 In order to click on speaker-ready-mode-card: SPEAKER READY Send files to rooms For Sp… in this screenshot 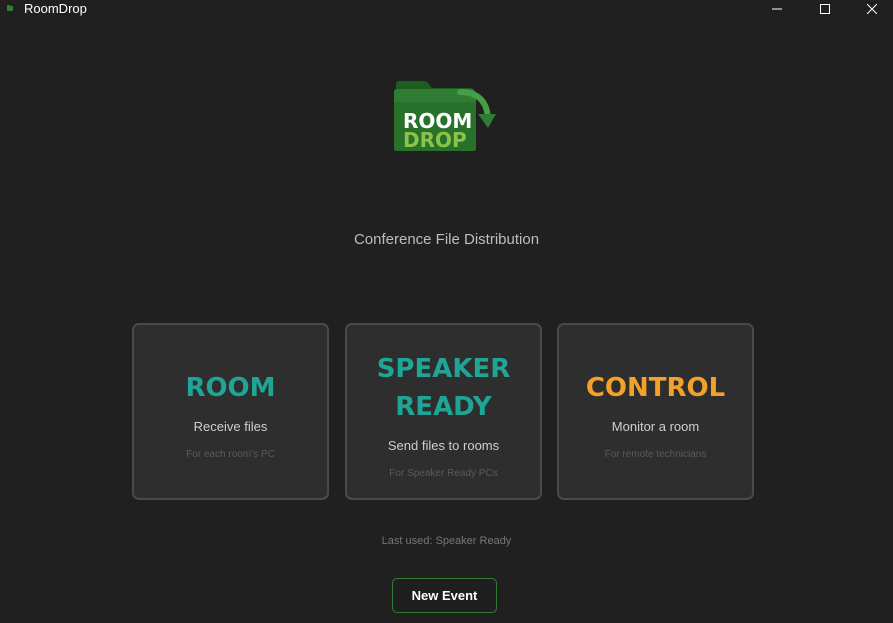, I will do `click(443, 411)`.